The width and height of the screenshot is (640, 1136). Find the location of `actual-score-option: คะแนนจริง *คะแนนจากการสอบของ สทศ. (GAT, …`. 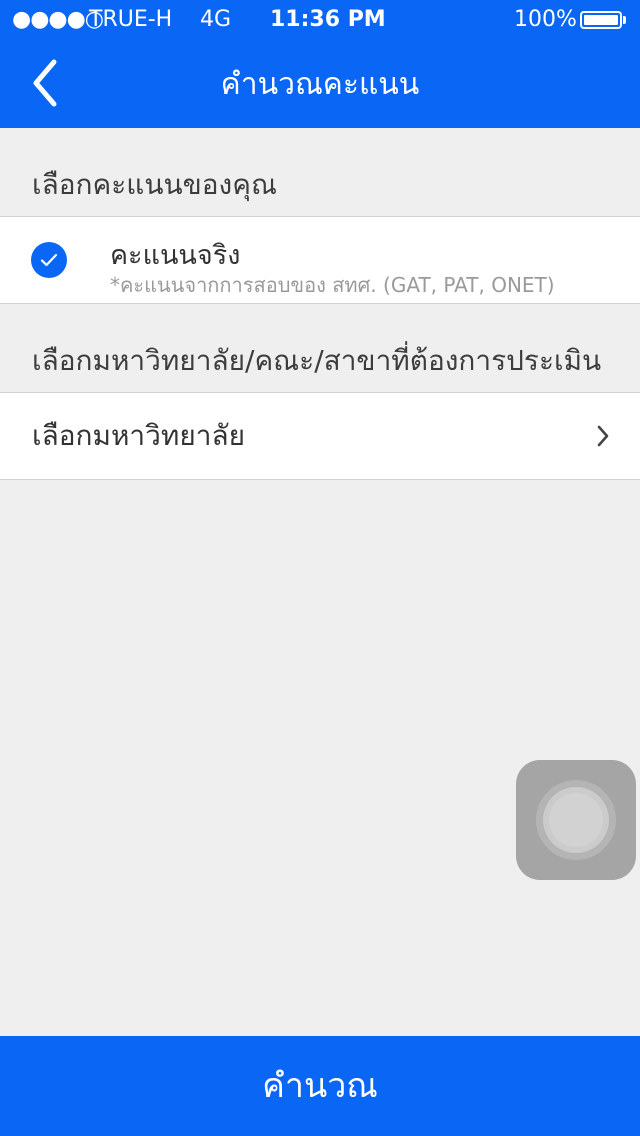

actual-score-option: คะแนนจริง *คะแนนจากการสอบของ สทศ. (GAT, … is located at coordinates (320, 260).